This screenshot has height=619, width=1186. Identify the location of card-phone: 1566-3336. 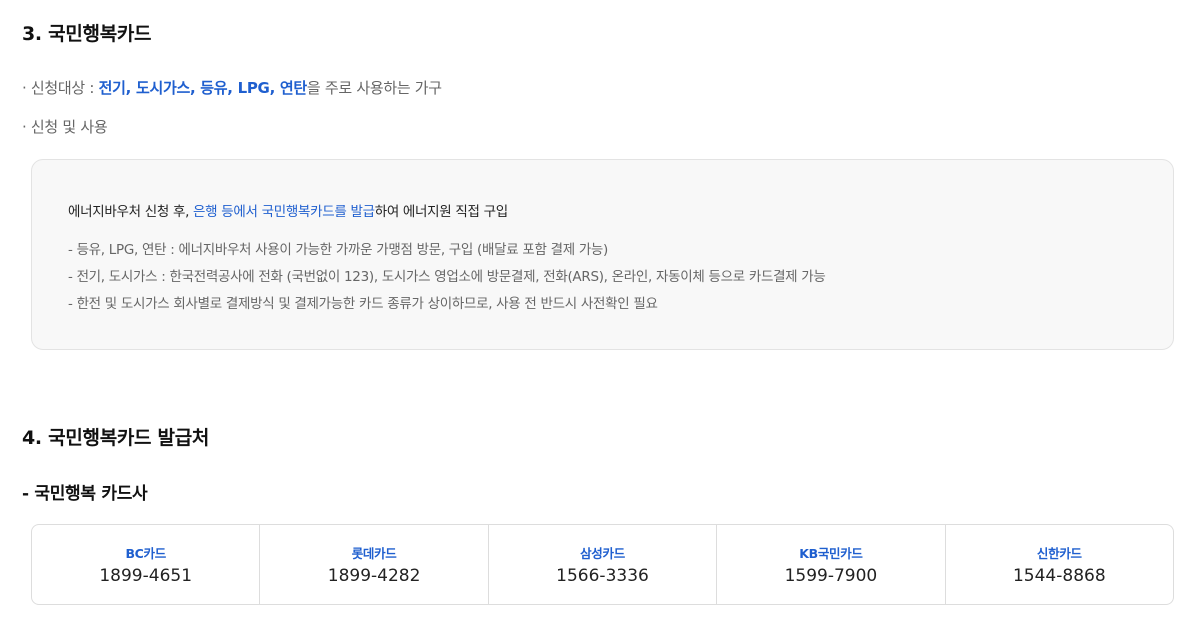
(602, 576).